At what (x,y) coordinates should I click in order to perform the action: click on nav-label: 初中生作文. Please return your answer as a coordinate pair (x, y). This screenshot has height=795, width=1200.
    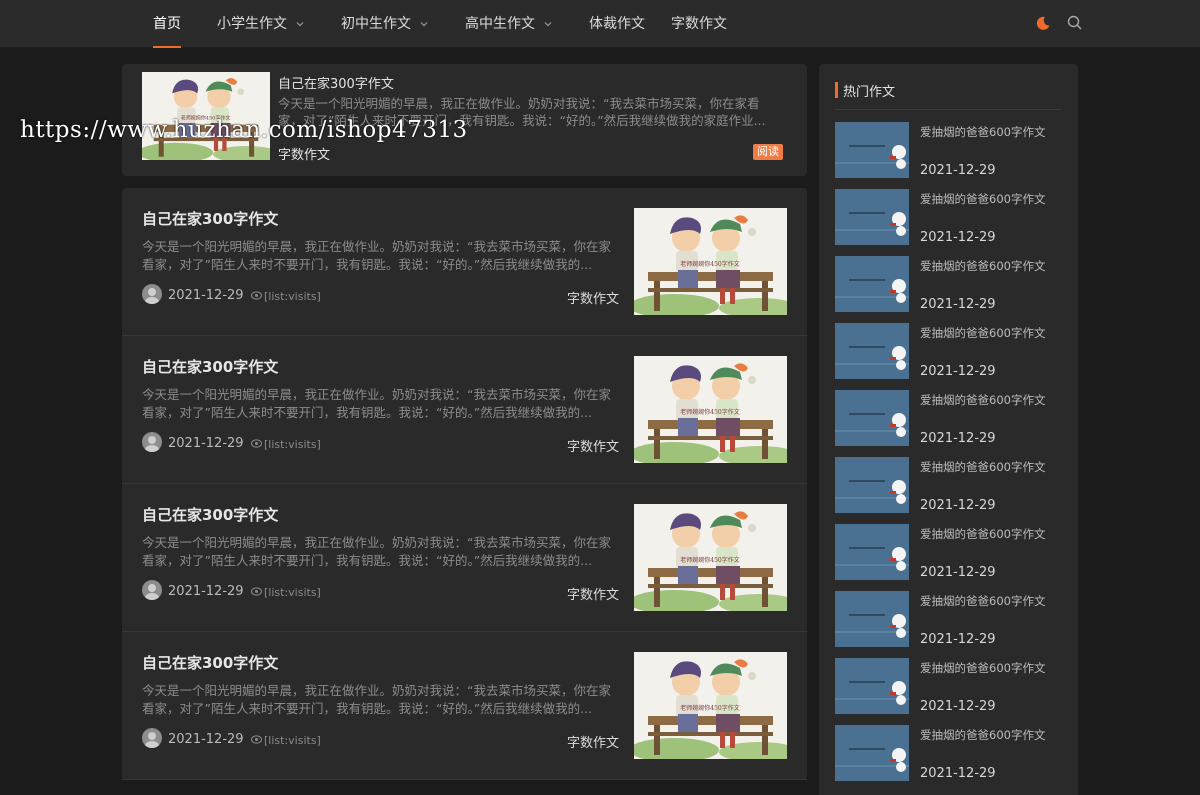
    Looking at the image, I should click on (376, 24).